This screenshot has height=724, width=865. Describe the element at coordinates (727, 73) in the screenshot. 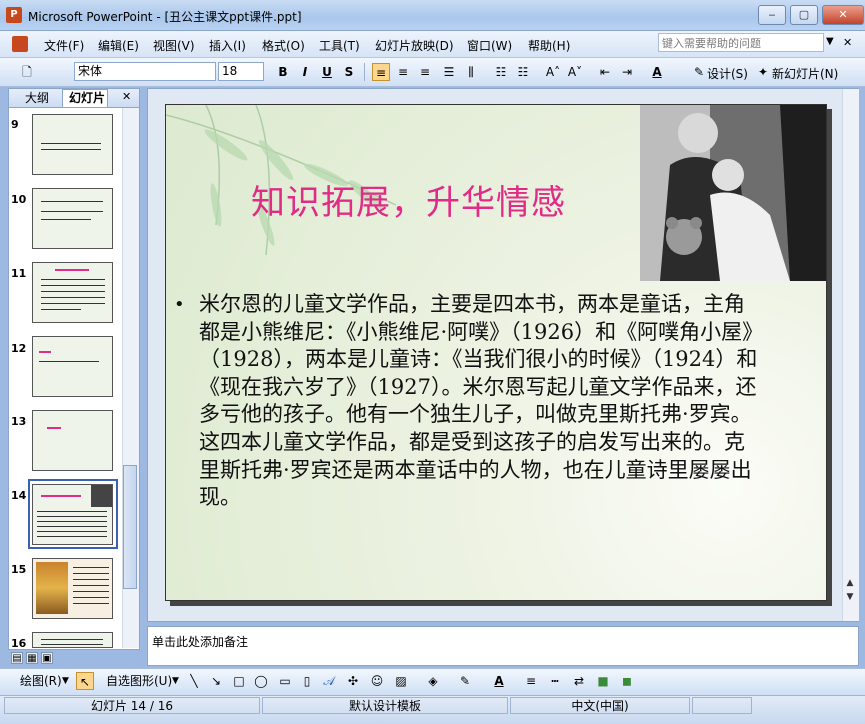

I see `design-button: 设计(S)` at that location.